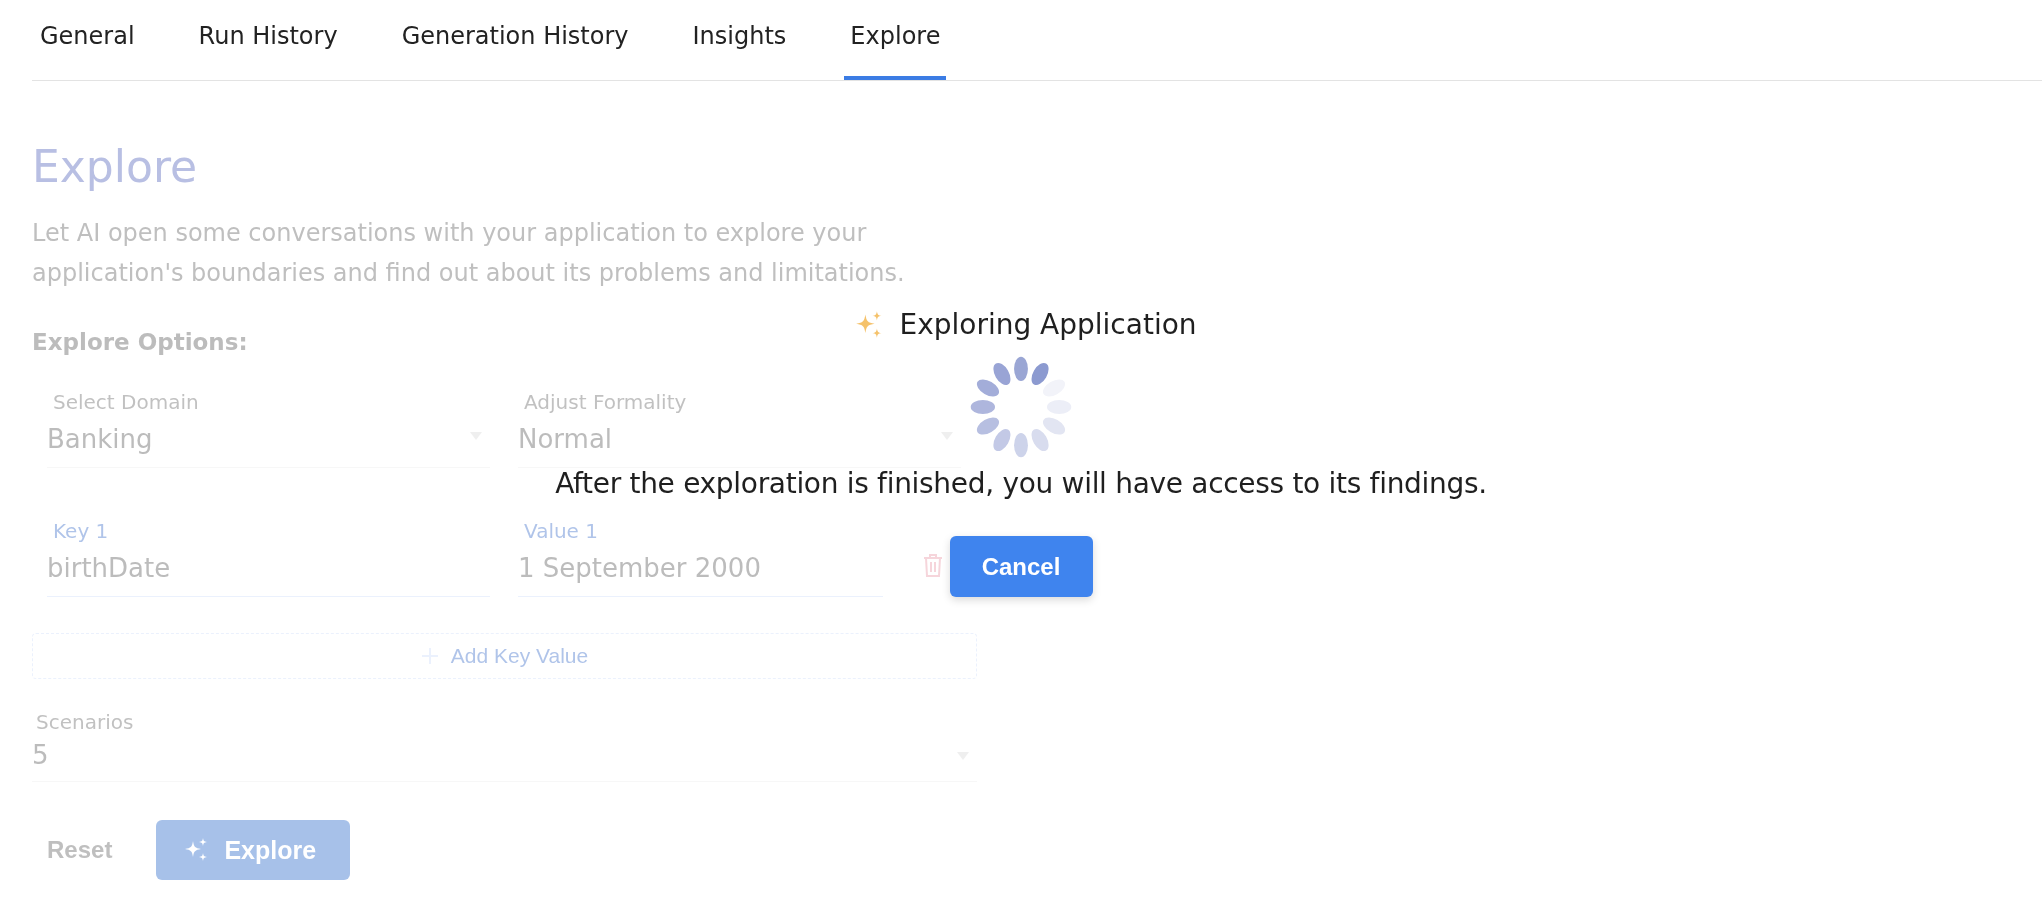  I want to click on field-value: Normal, so click(565, 439).